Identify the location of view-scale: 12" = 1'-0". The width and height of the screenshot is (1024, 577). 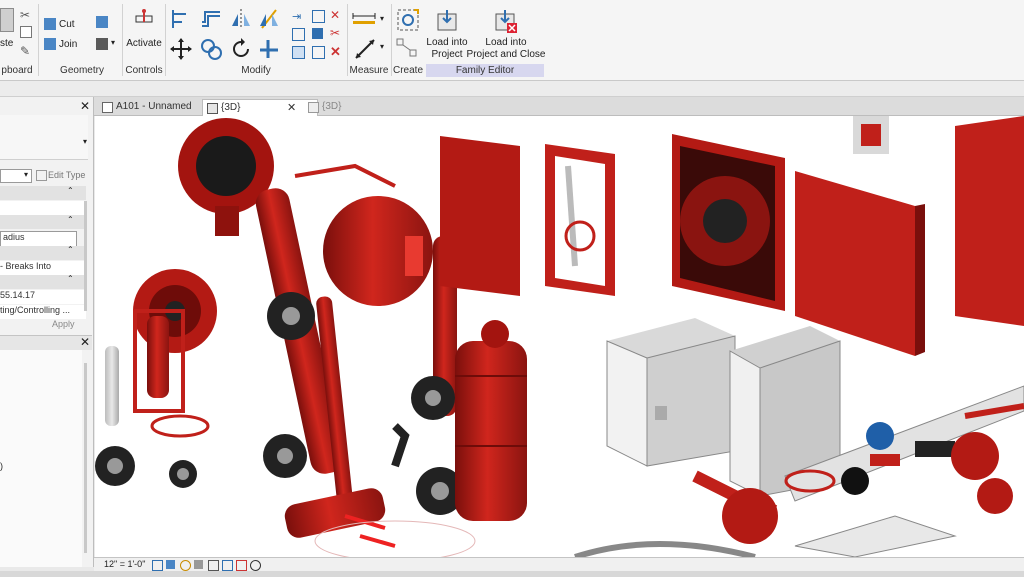
(124, 564).